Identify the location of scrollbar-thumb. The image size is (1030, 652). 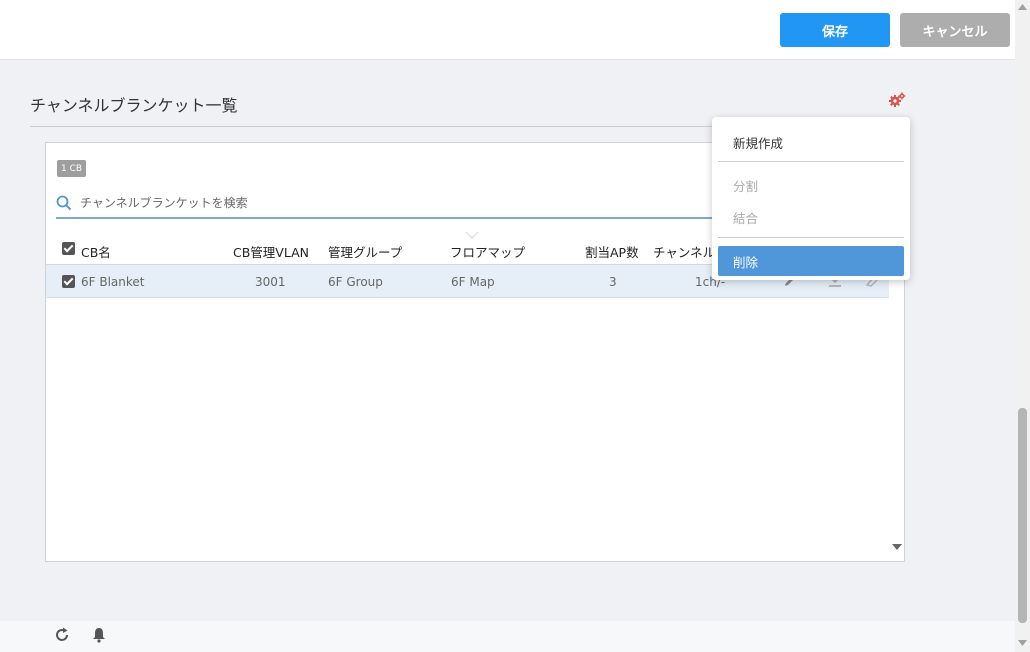
(1022, 515).